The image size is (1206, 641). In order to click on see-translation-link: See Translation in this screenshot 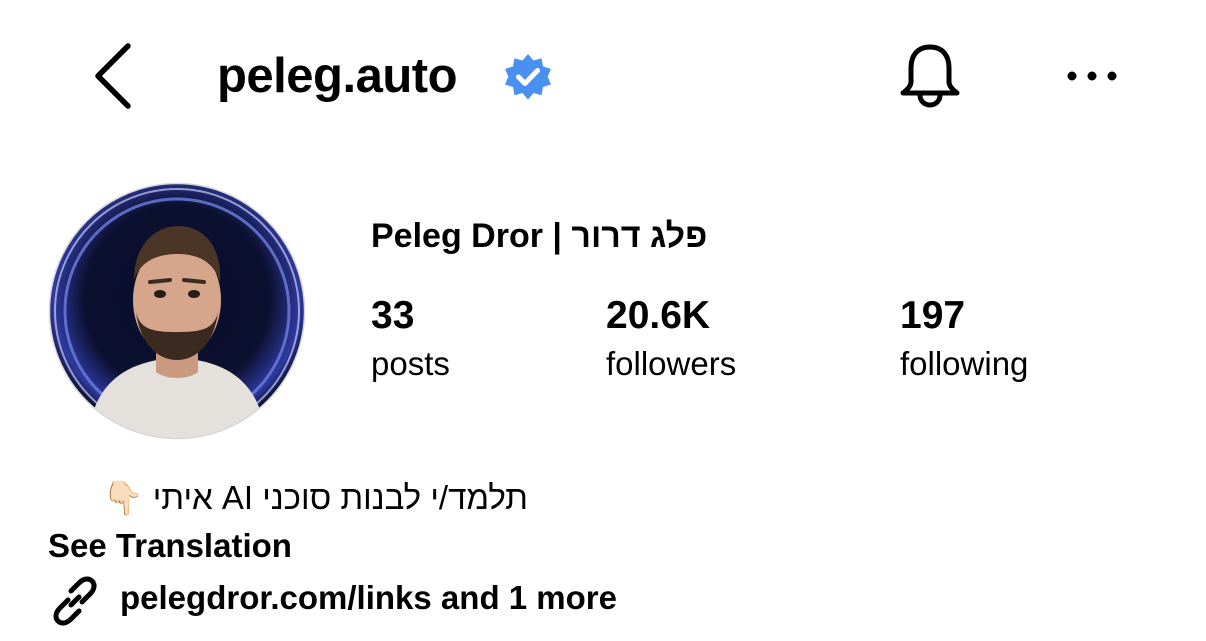, I will do `click(170, 546)`.